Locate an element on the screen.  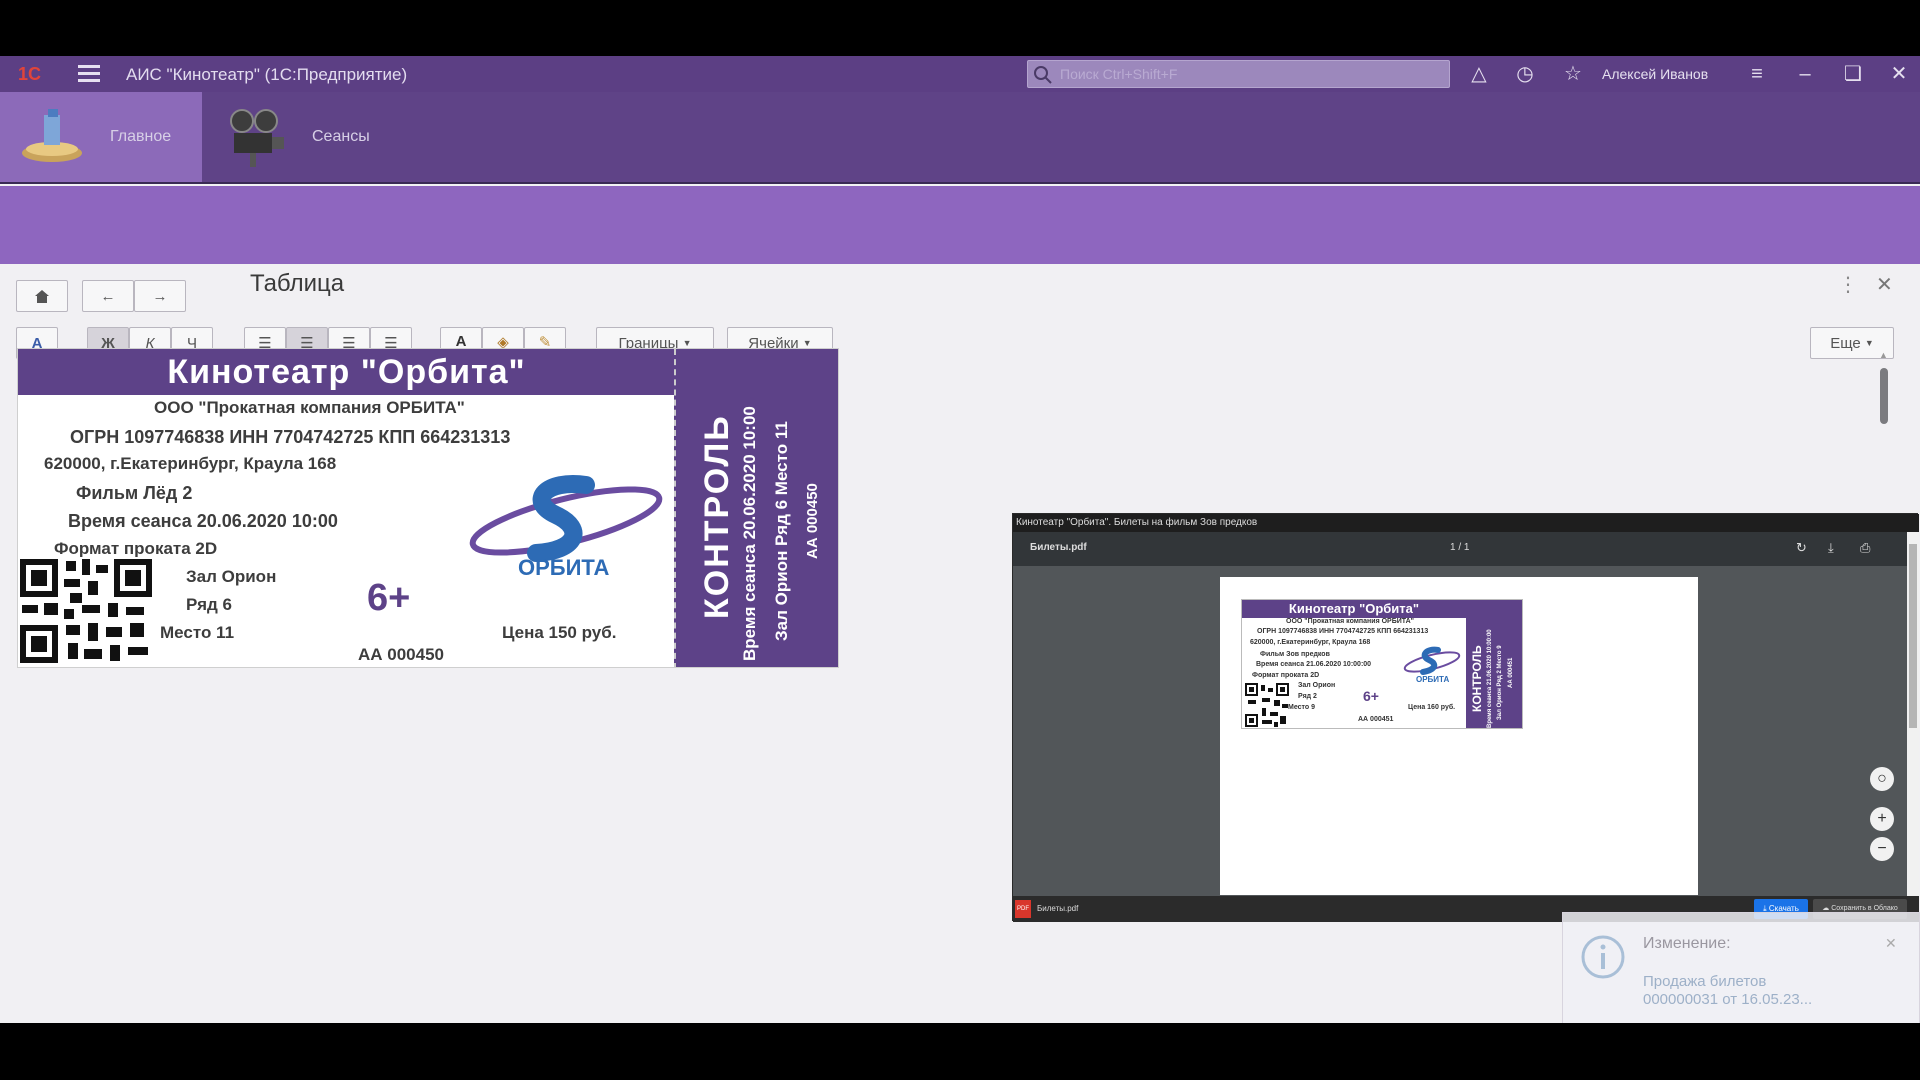
restore-icon: ❏ is located at coordinates (1853, 74).